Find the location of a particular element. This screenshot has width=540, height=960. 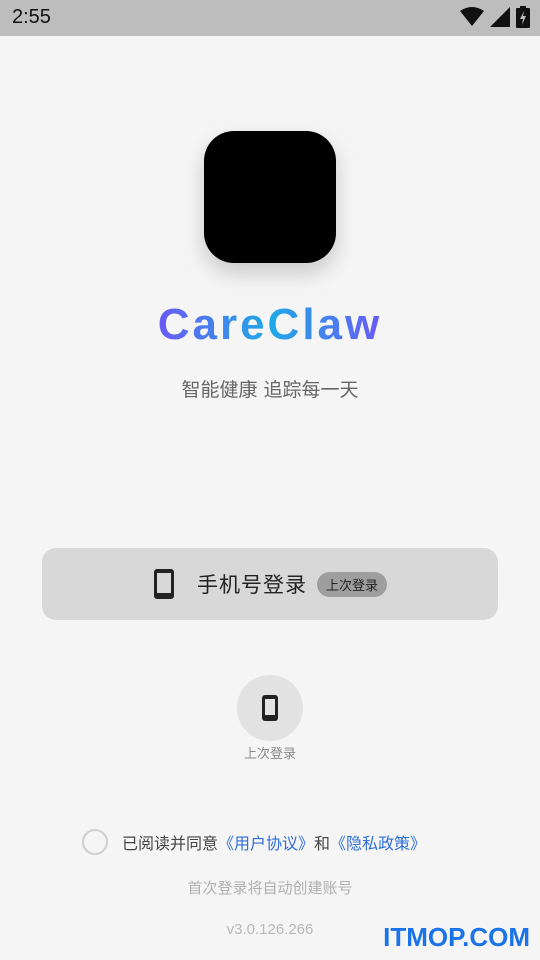

agreement-text: 已阅读并同意《用户协议》和《隐私政策》 is located at coordinates (274, 842).